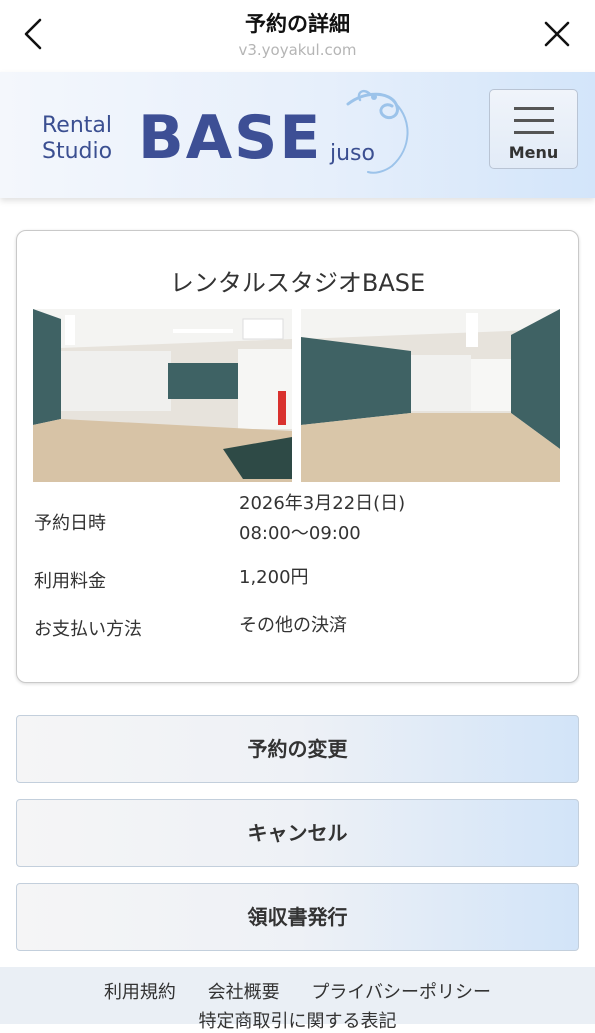  Describe the element at coordinates (557, 34) in the screenshot. I see `close-icon` at that location.